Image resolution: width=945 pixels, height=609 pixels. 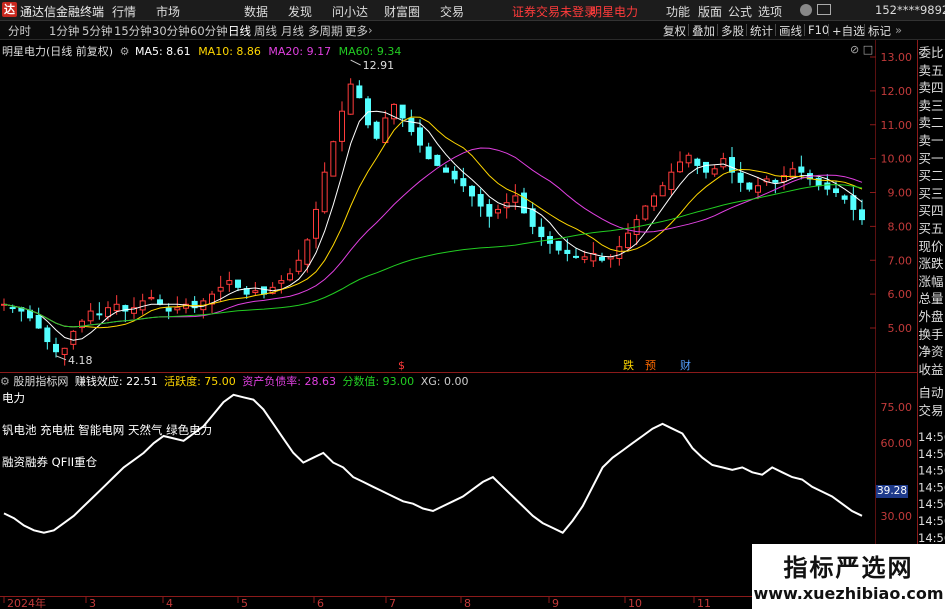 What do you see at coordinates (370, 30) in the screenshot?
I see `more-chevron-icon: ›` at bounding box center [370, 30].